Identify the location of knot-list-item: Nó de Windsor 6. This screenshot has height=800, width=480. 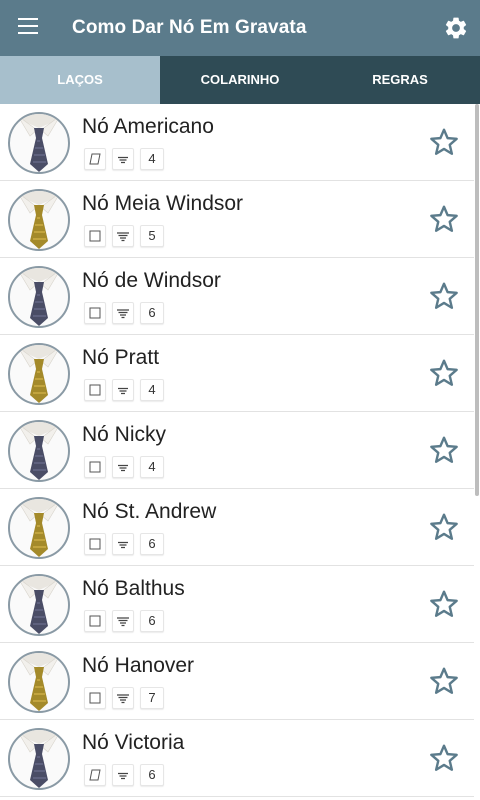
(237, 296).